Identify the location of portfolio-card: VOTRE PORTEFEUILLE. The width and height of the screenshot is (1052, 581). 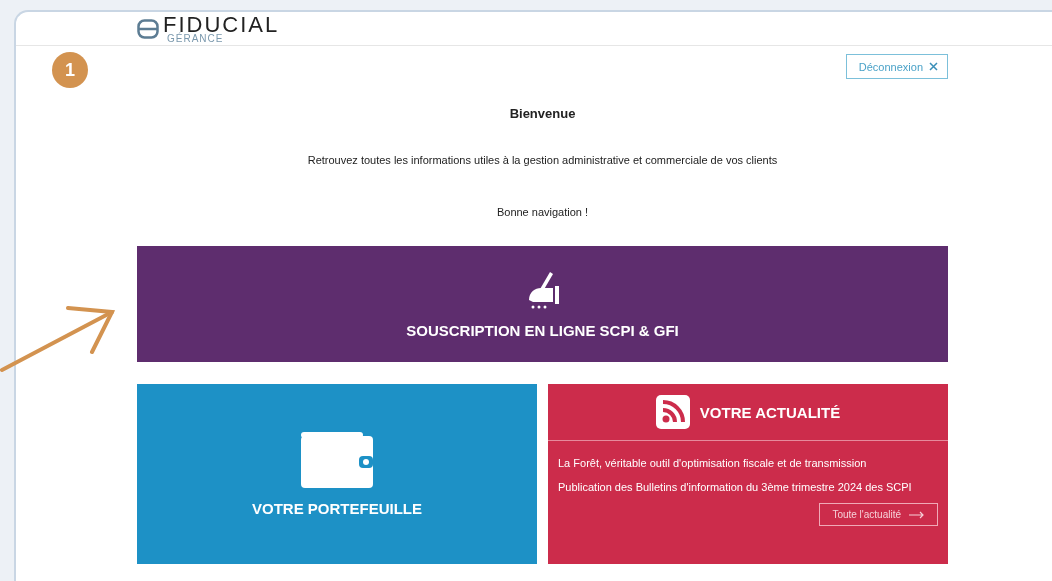
(337, 474).